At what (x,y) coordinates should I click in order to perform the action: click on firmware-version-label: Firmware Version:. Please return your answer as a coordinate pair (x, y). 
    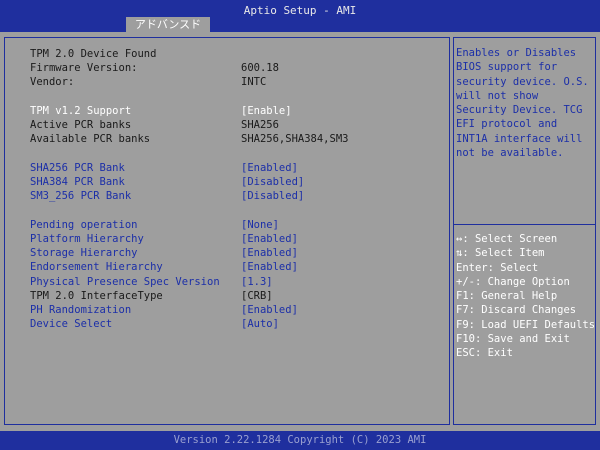
    Looking at the image, I should click on (84, 68).